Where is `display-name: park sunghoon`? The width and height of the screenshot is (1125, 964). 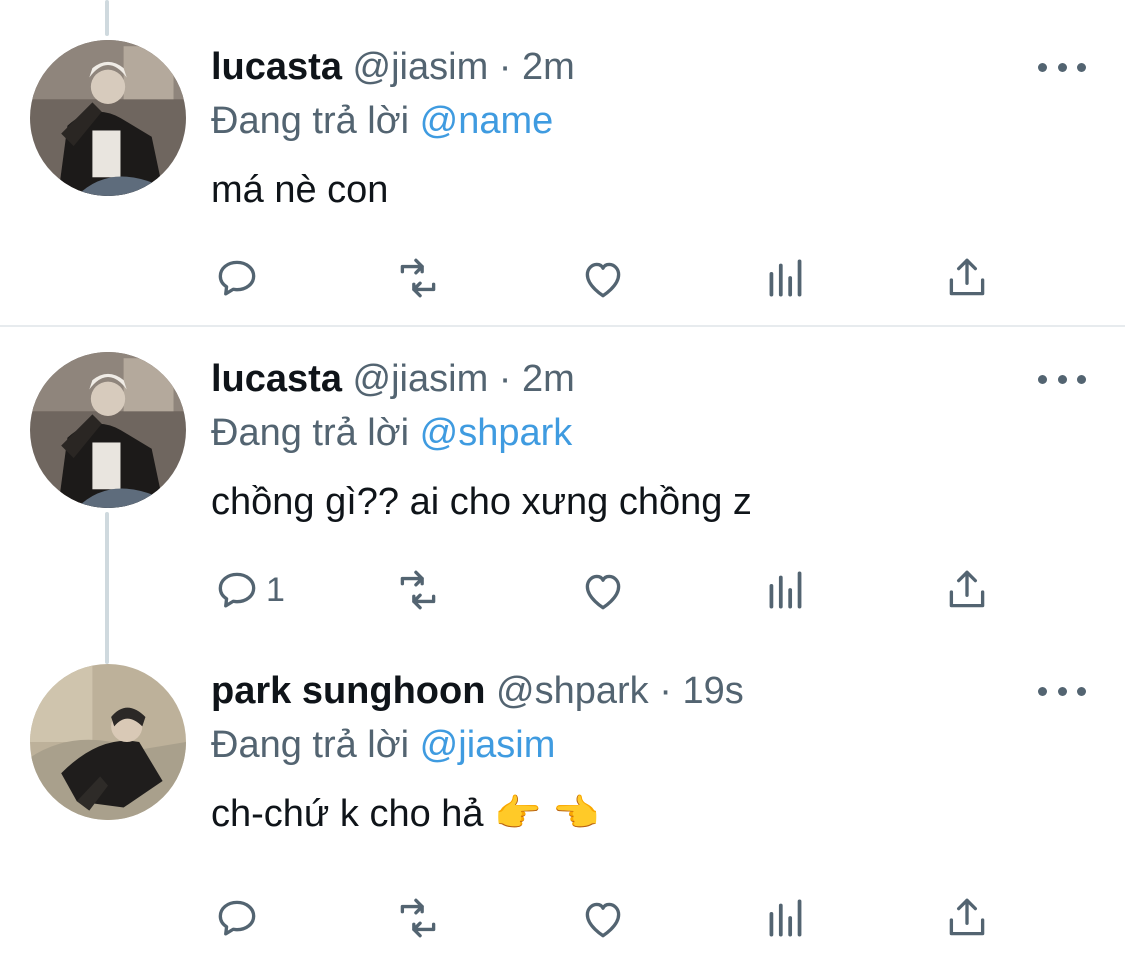 display-name: park sunghoon is located at coordinates (348, 691).